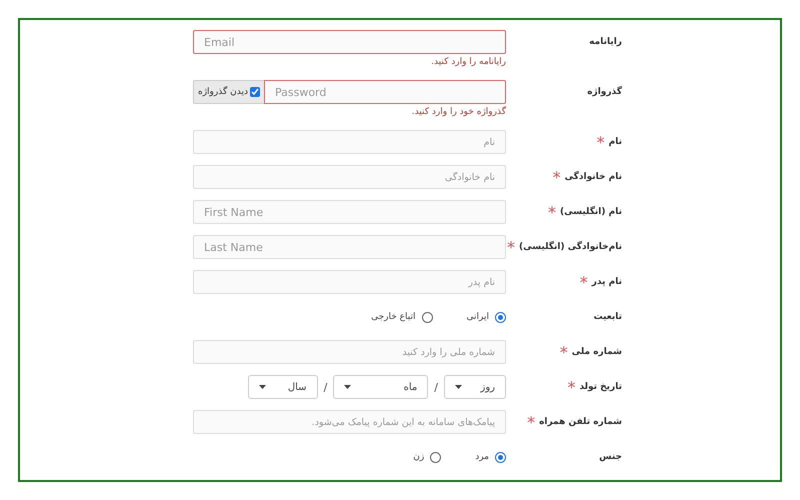 The width and height of the screenshot is (800, 500). I want to click on text-field: Email, so click(349, 42).